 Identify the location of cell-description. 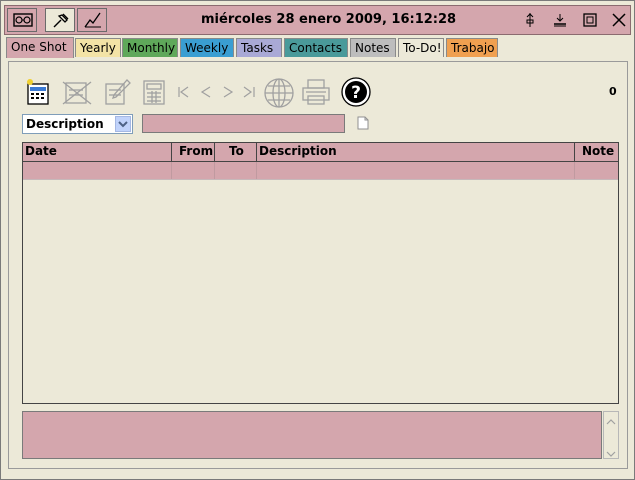
(416, 170).